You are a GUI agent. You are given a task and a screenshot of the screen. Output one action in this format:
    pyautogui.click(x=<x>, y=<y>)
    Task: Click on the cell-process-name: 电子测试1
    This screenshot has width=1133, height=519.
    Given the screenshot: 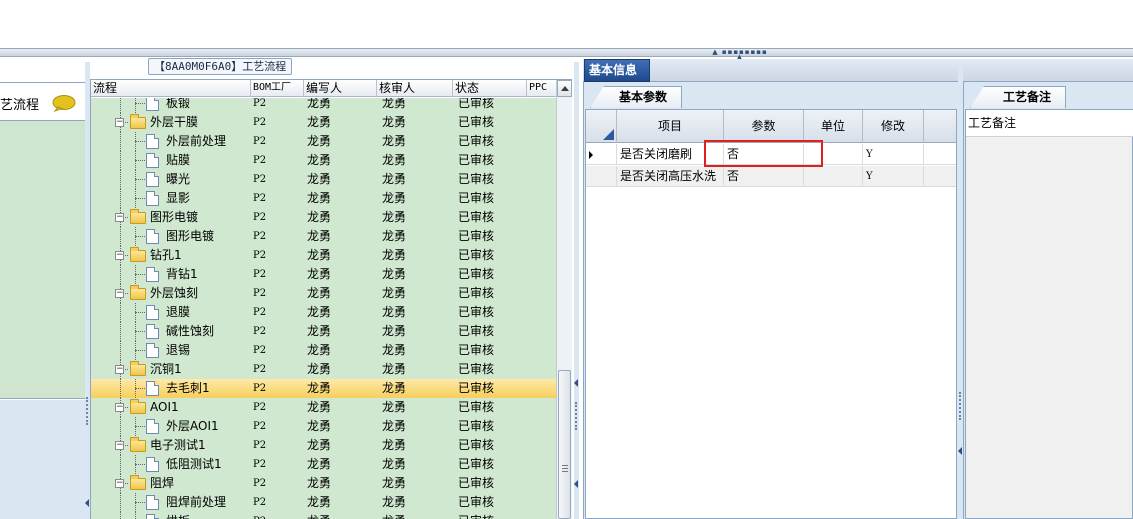 What is the action you would take?
    pyautogui.click(x=178, y=445)
    